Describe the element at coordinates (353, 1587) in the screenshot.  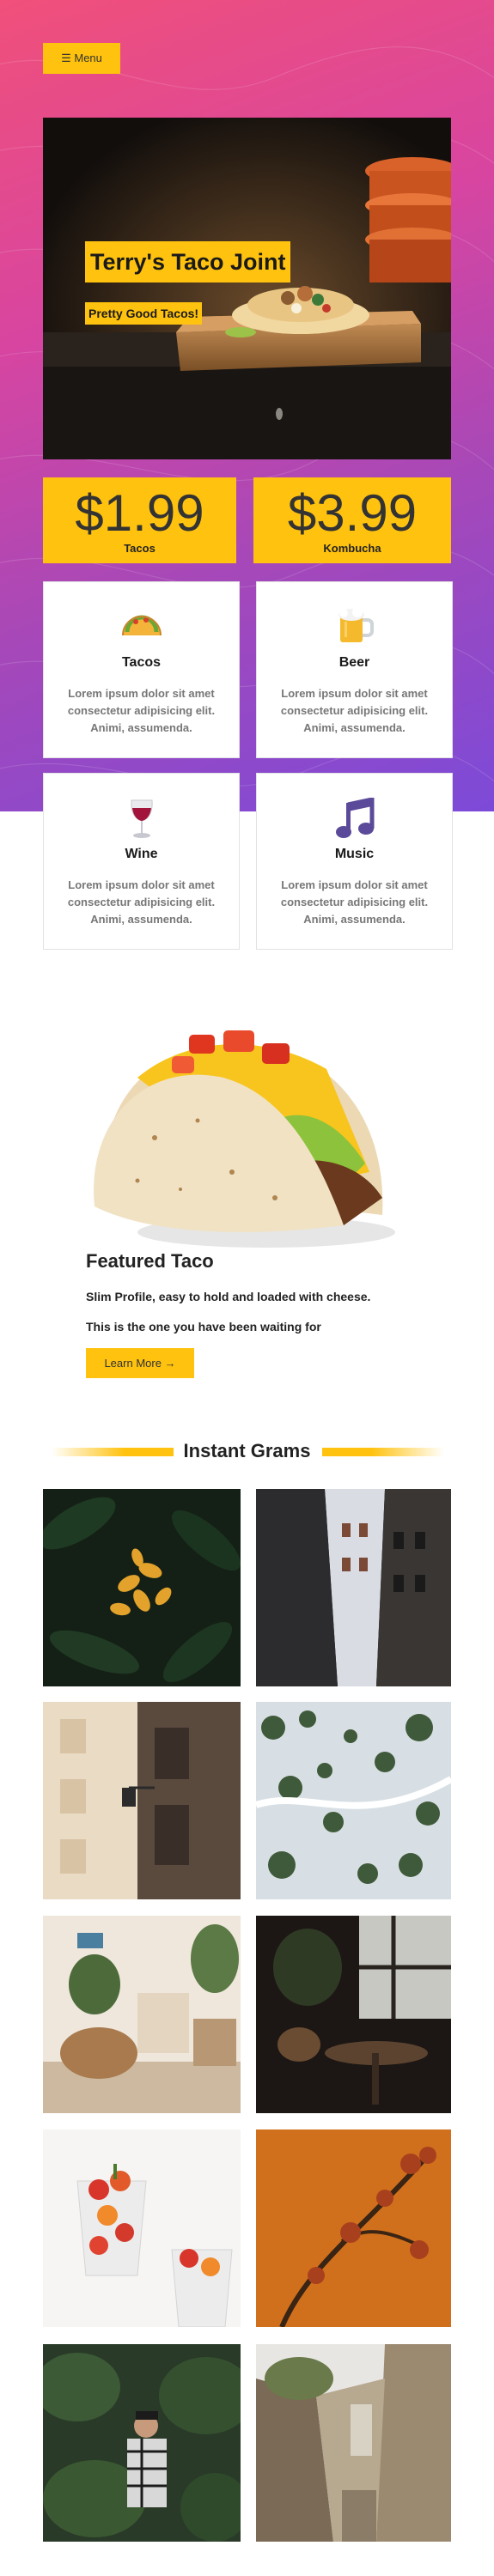
I see `gram-photo-narrow-street` at that location.